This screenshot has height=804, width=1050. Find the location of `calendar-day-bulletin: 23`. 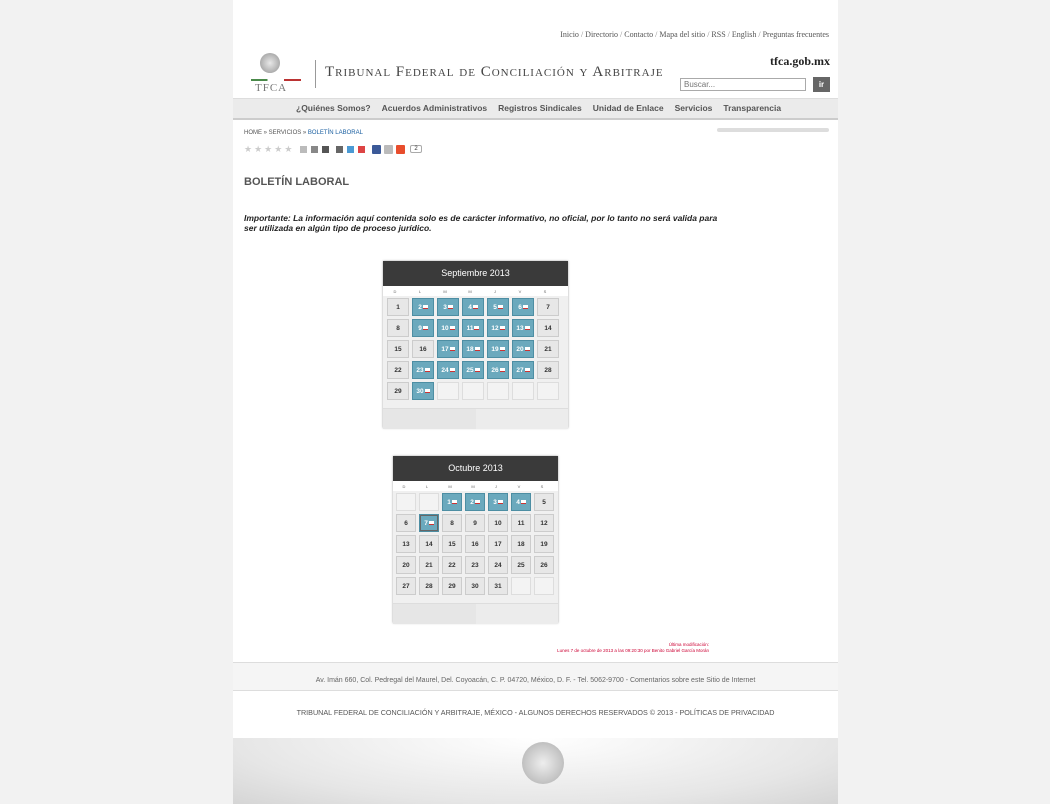

calendar-day-bulletin: 23 is located at coordinates (423, 370).